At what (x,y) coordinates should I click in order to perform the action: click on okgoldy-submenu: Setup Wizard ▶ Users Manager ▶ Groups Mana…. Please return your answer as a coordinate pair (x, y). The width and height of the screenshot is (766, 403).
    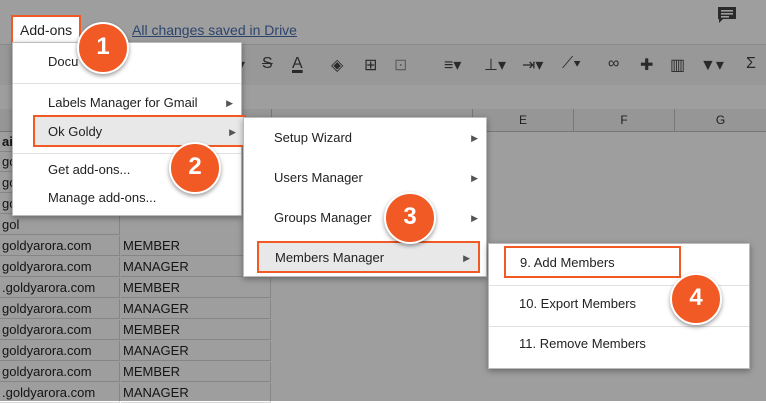
    Looking at the image, I should click on (365, 197).